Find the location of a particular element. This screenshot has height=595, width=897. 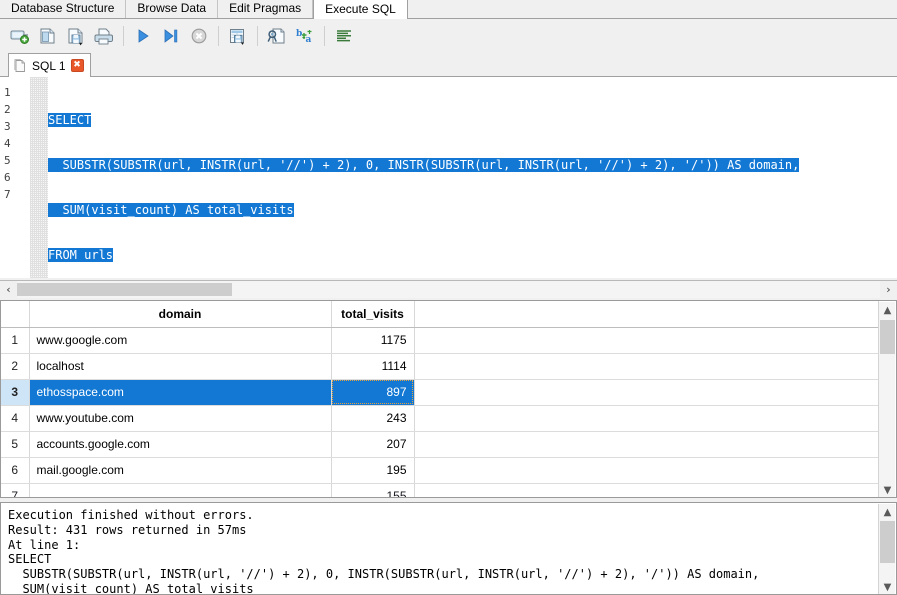

table-row: 4 www.youtube.com 243 is located at coordinates (440, 418).